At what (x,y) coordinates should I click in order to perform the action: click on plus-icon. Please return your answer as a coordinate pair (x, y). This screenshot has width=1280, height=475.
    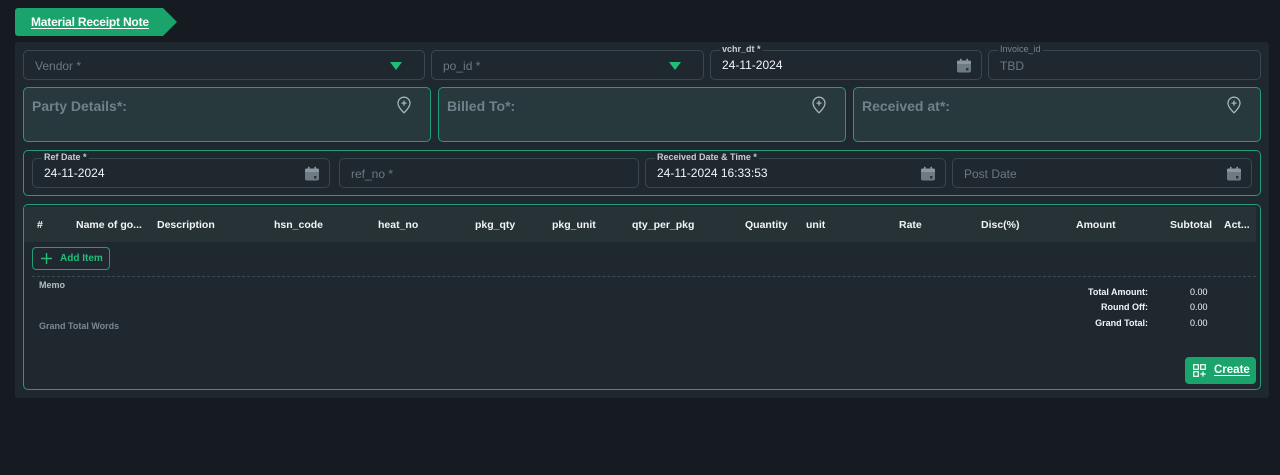
    Looking at the image, I should click on (46, 258).